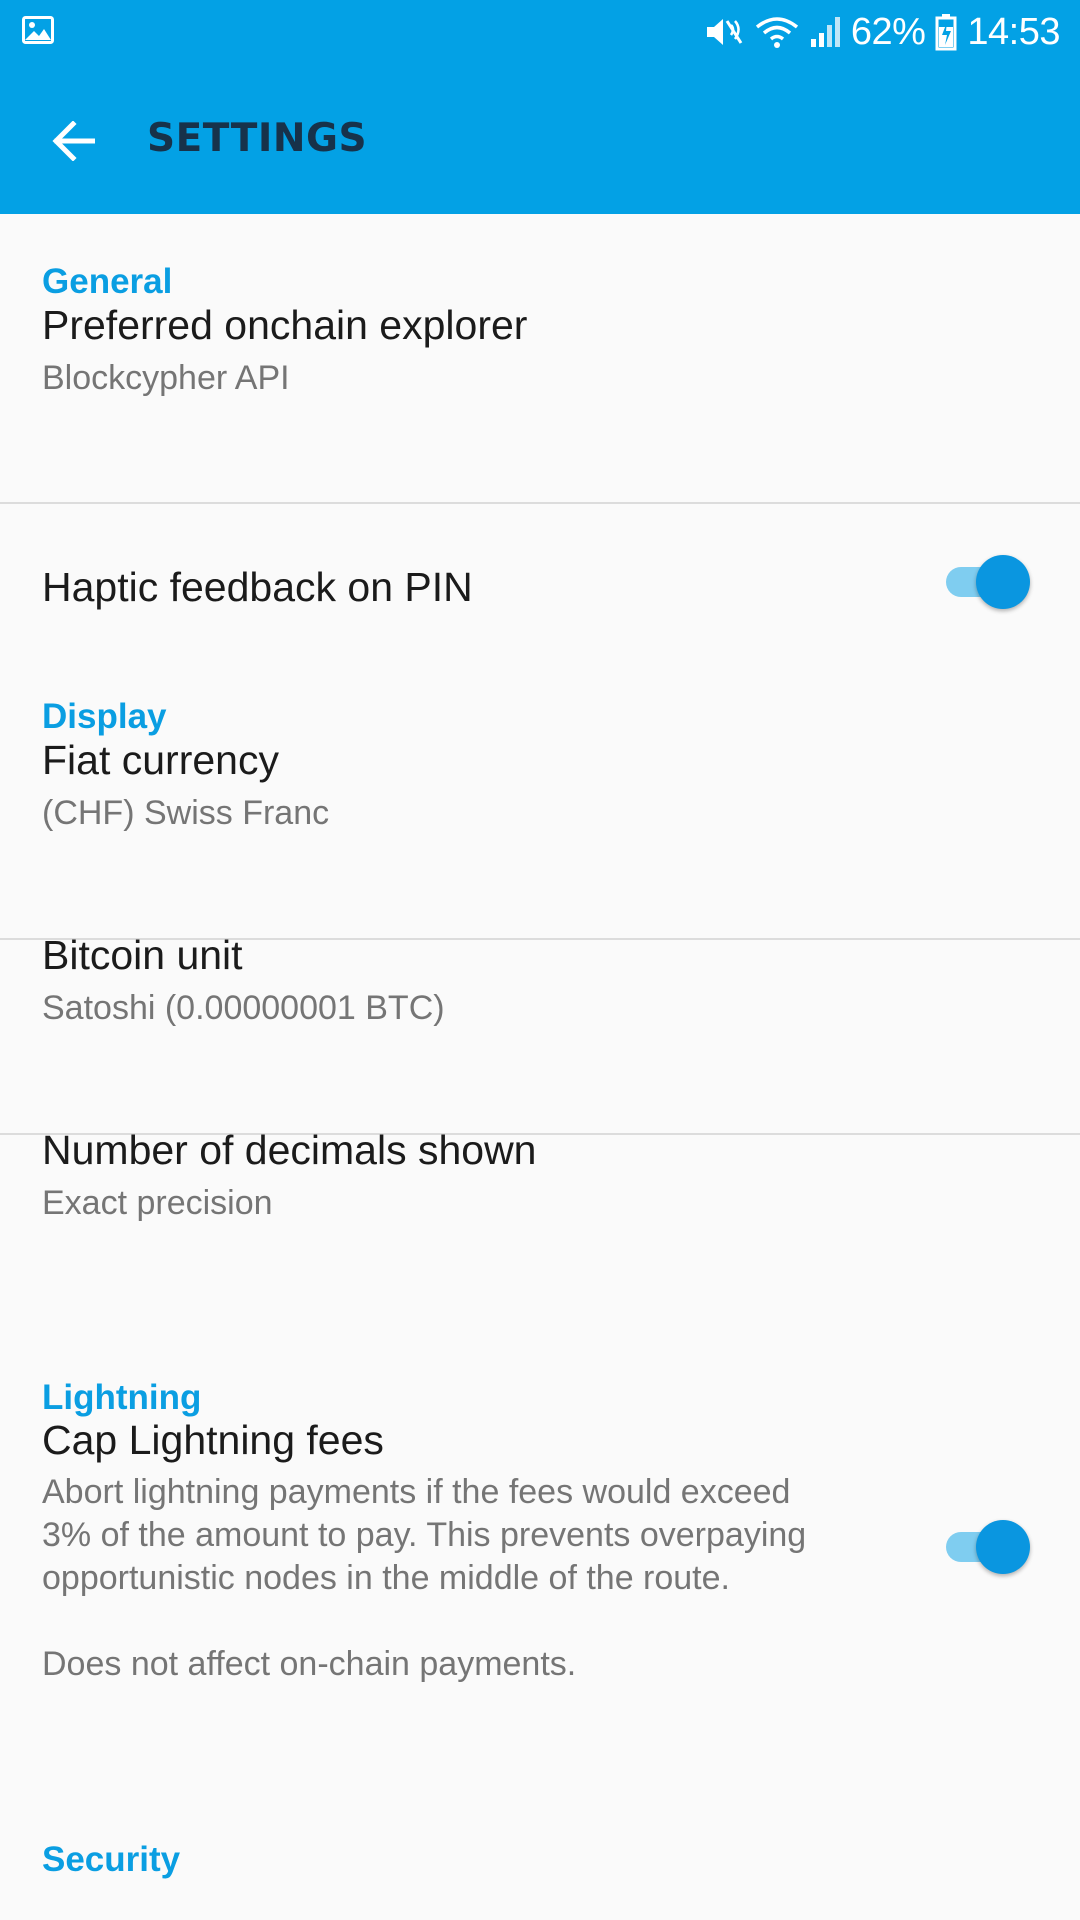  Describe the element at coordinates (540, 574) in the screenshot. I see `pref-haptic-feedback: Haptic feedback on PIN` at that location.